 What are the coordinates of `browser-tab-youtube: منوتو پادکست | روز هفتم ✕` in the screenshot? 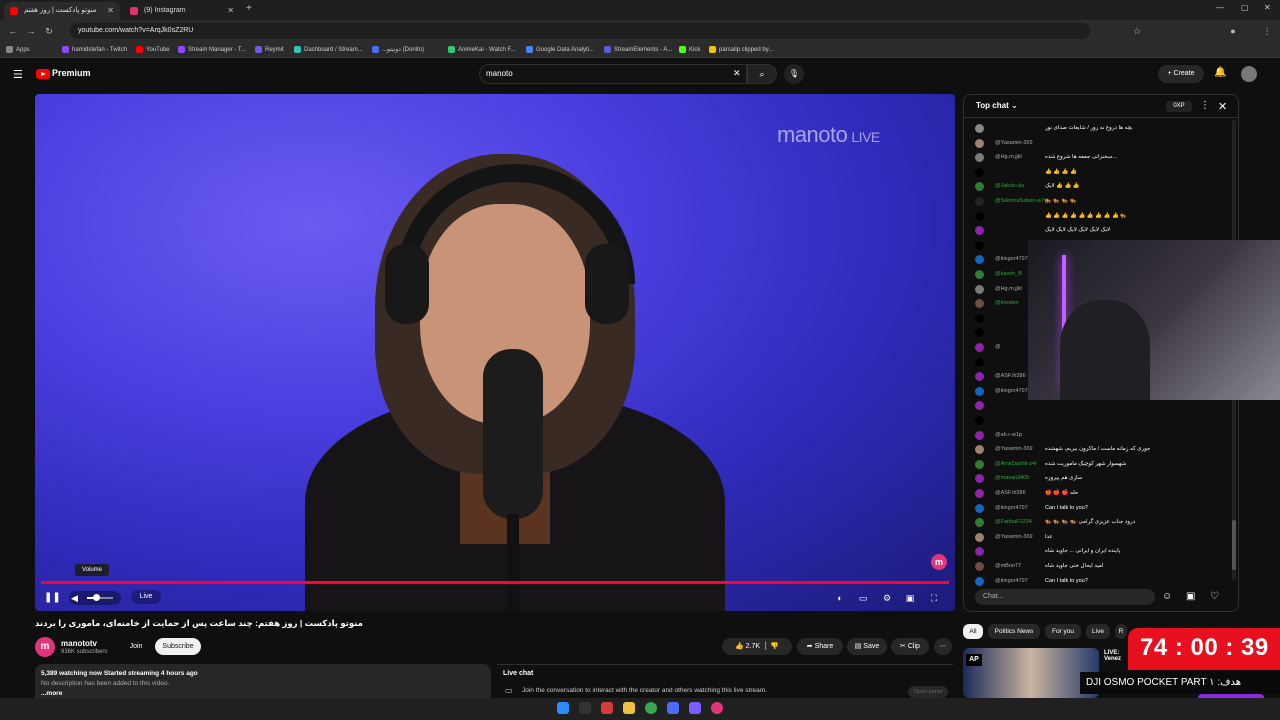 It's located at (62, 11).